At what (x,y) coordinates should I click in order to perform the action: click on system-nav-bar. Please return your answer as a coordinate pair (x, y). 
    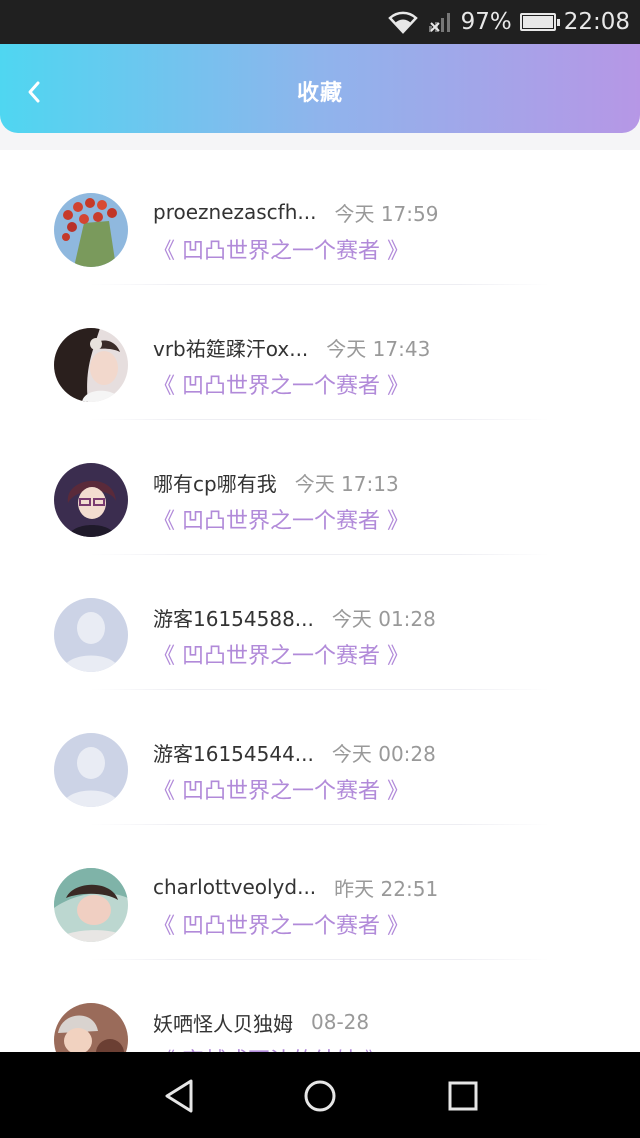
    Looking at the image, I should click on (320, 1095).